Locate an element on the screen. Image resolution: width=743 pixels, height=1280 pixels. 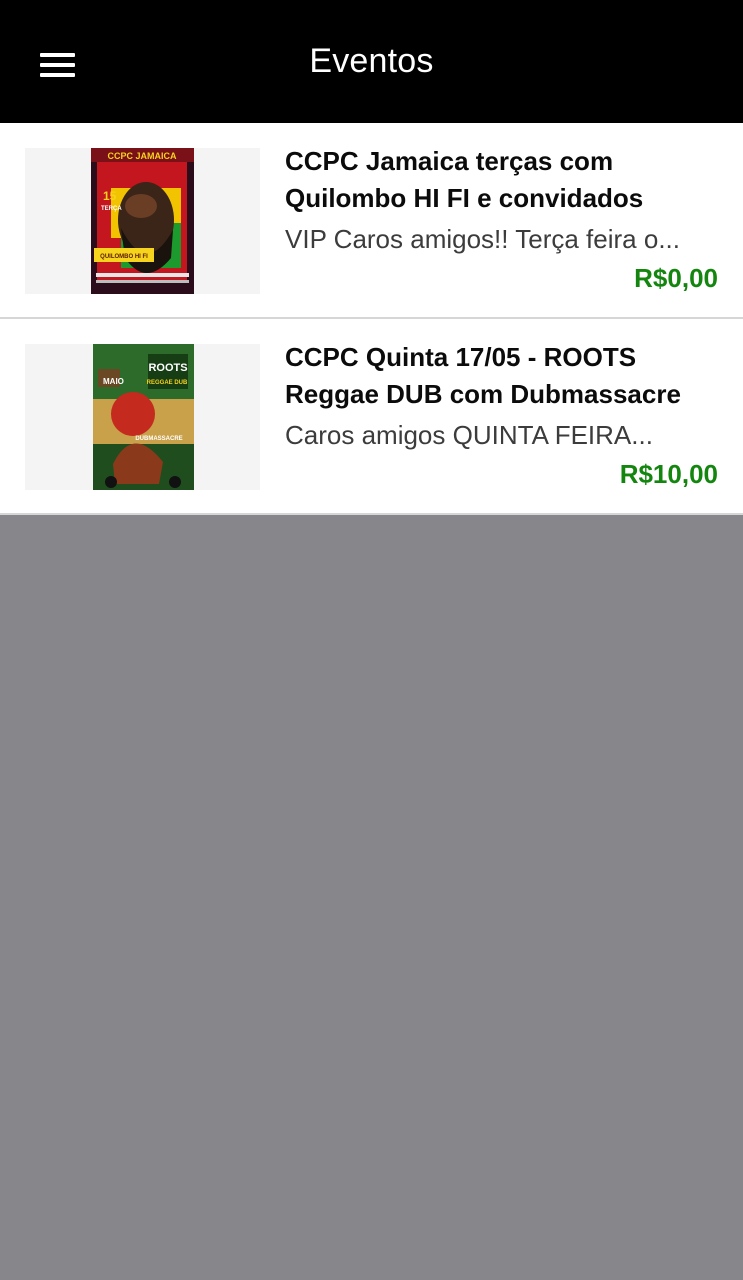
event-poster-image: ROOTS REGGAE DUB MAIO DUBMASSACRE is located at coordinates (143, 417).